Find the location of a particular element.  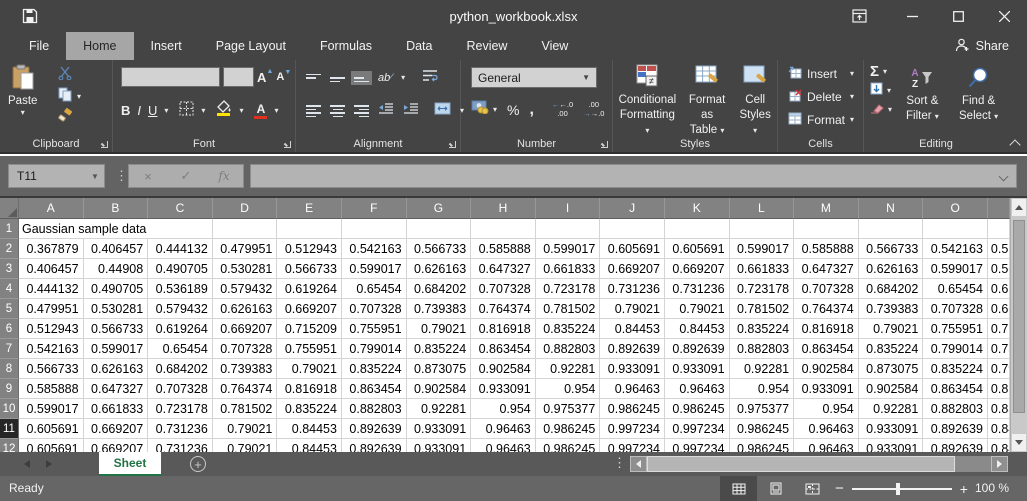

column-header-L: L is located at coordinates (762, 208).